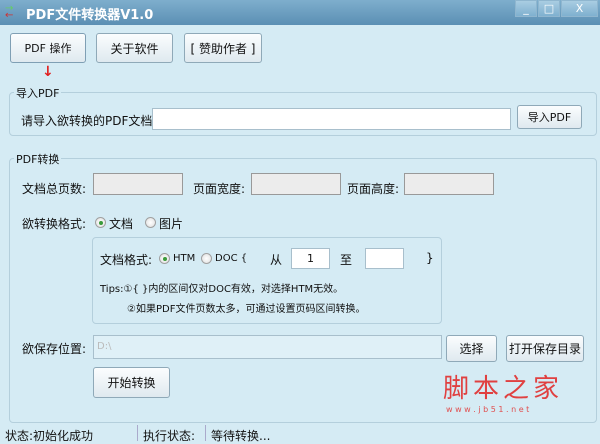 The height and width of the screenshot is (444, 600). What do you see at coordinates (49, 436) in the screenshot?
I see `status-text: 状态:初始化成功` at bounding box center [49, 436].